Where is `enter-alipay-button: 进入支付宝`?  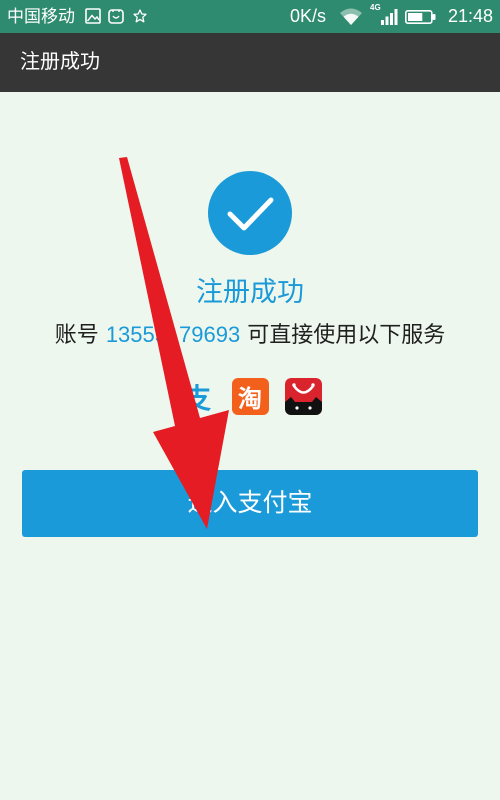 enter-alipay-button: 进入支付宝 is located at coordinates (250, 503).